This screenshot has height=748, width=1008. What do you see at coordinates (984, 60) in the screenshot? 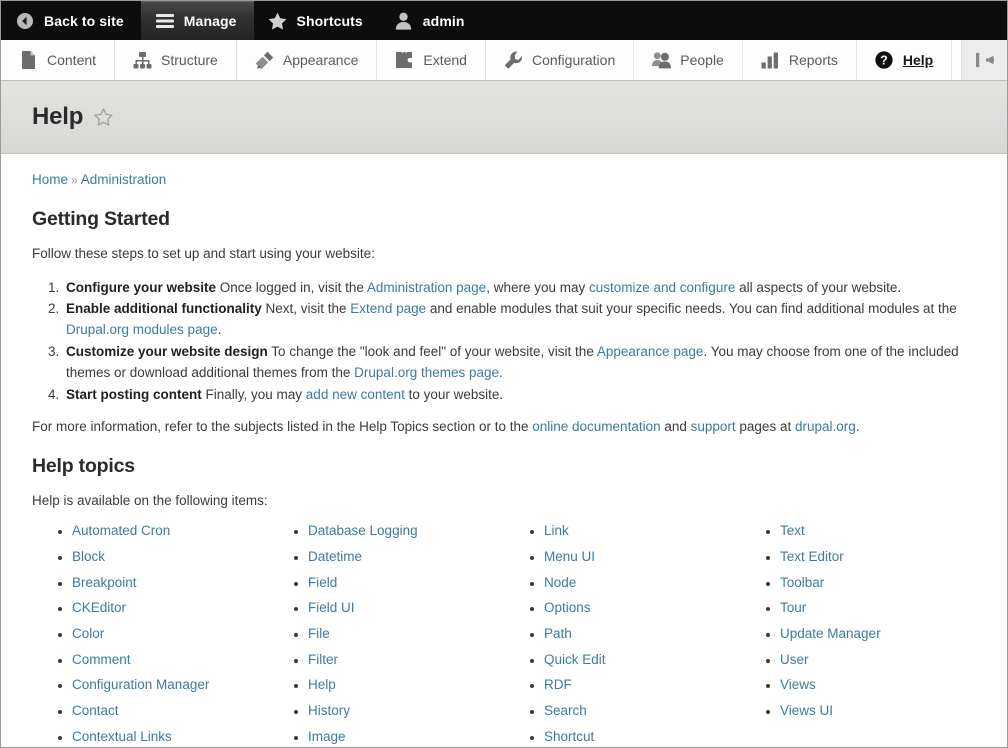
I see `collapse-left-icon` at bounding box center [984, 60].